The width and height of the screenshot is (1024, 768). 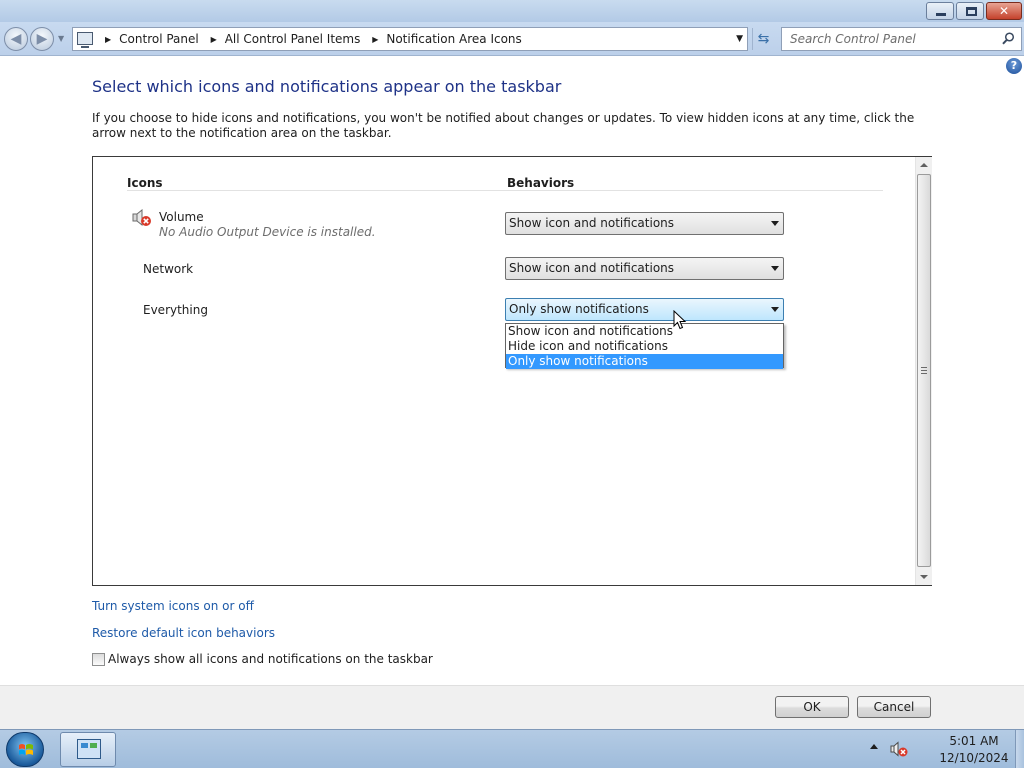 What do you see at coordinates (579, 309) in the screenshot?
I see `behavior-select-value: Only show notifications` at bounding box center [579, 309].